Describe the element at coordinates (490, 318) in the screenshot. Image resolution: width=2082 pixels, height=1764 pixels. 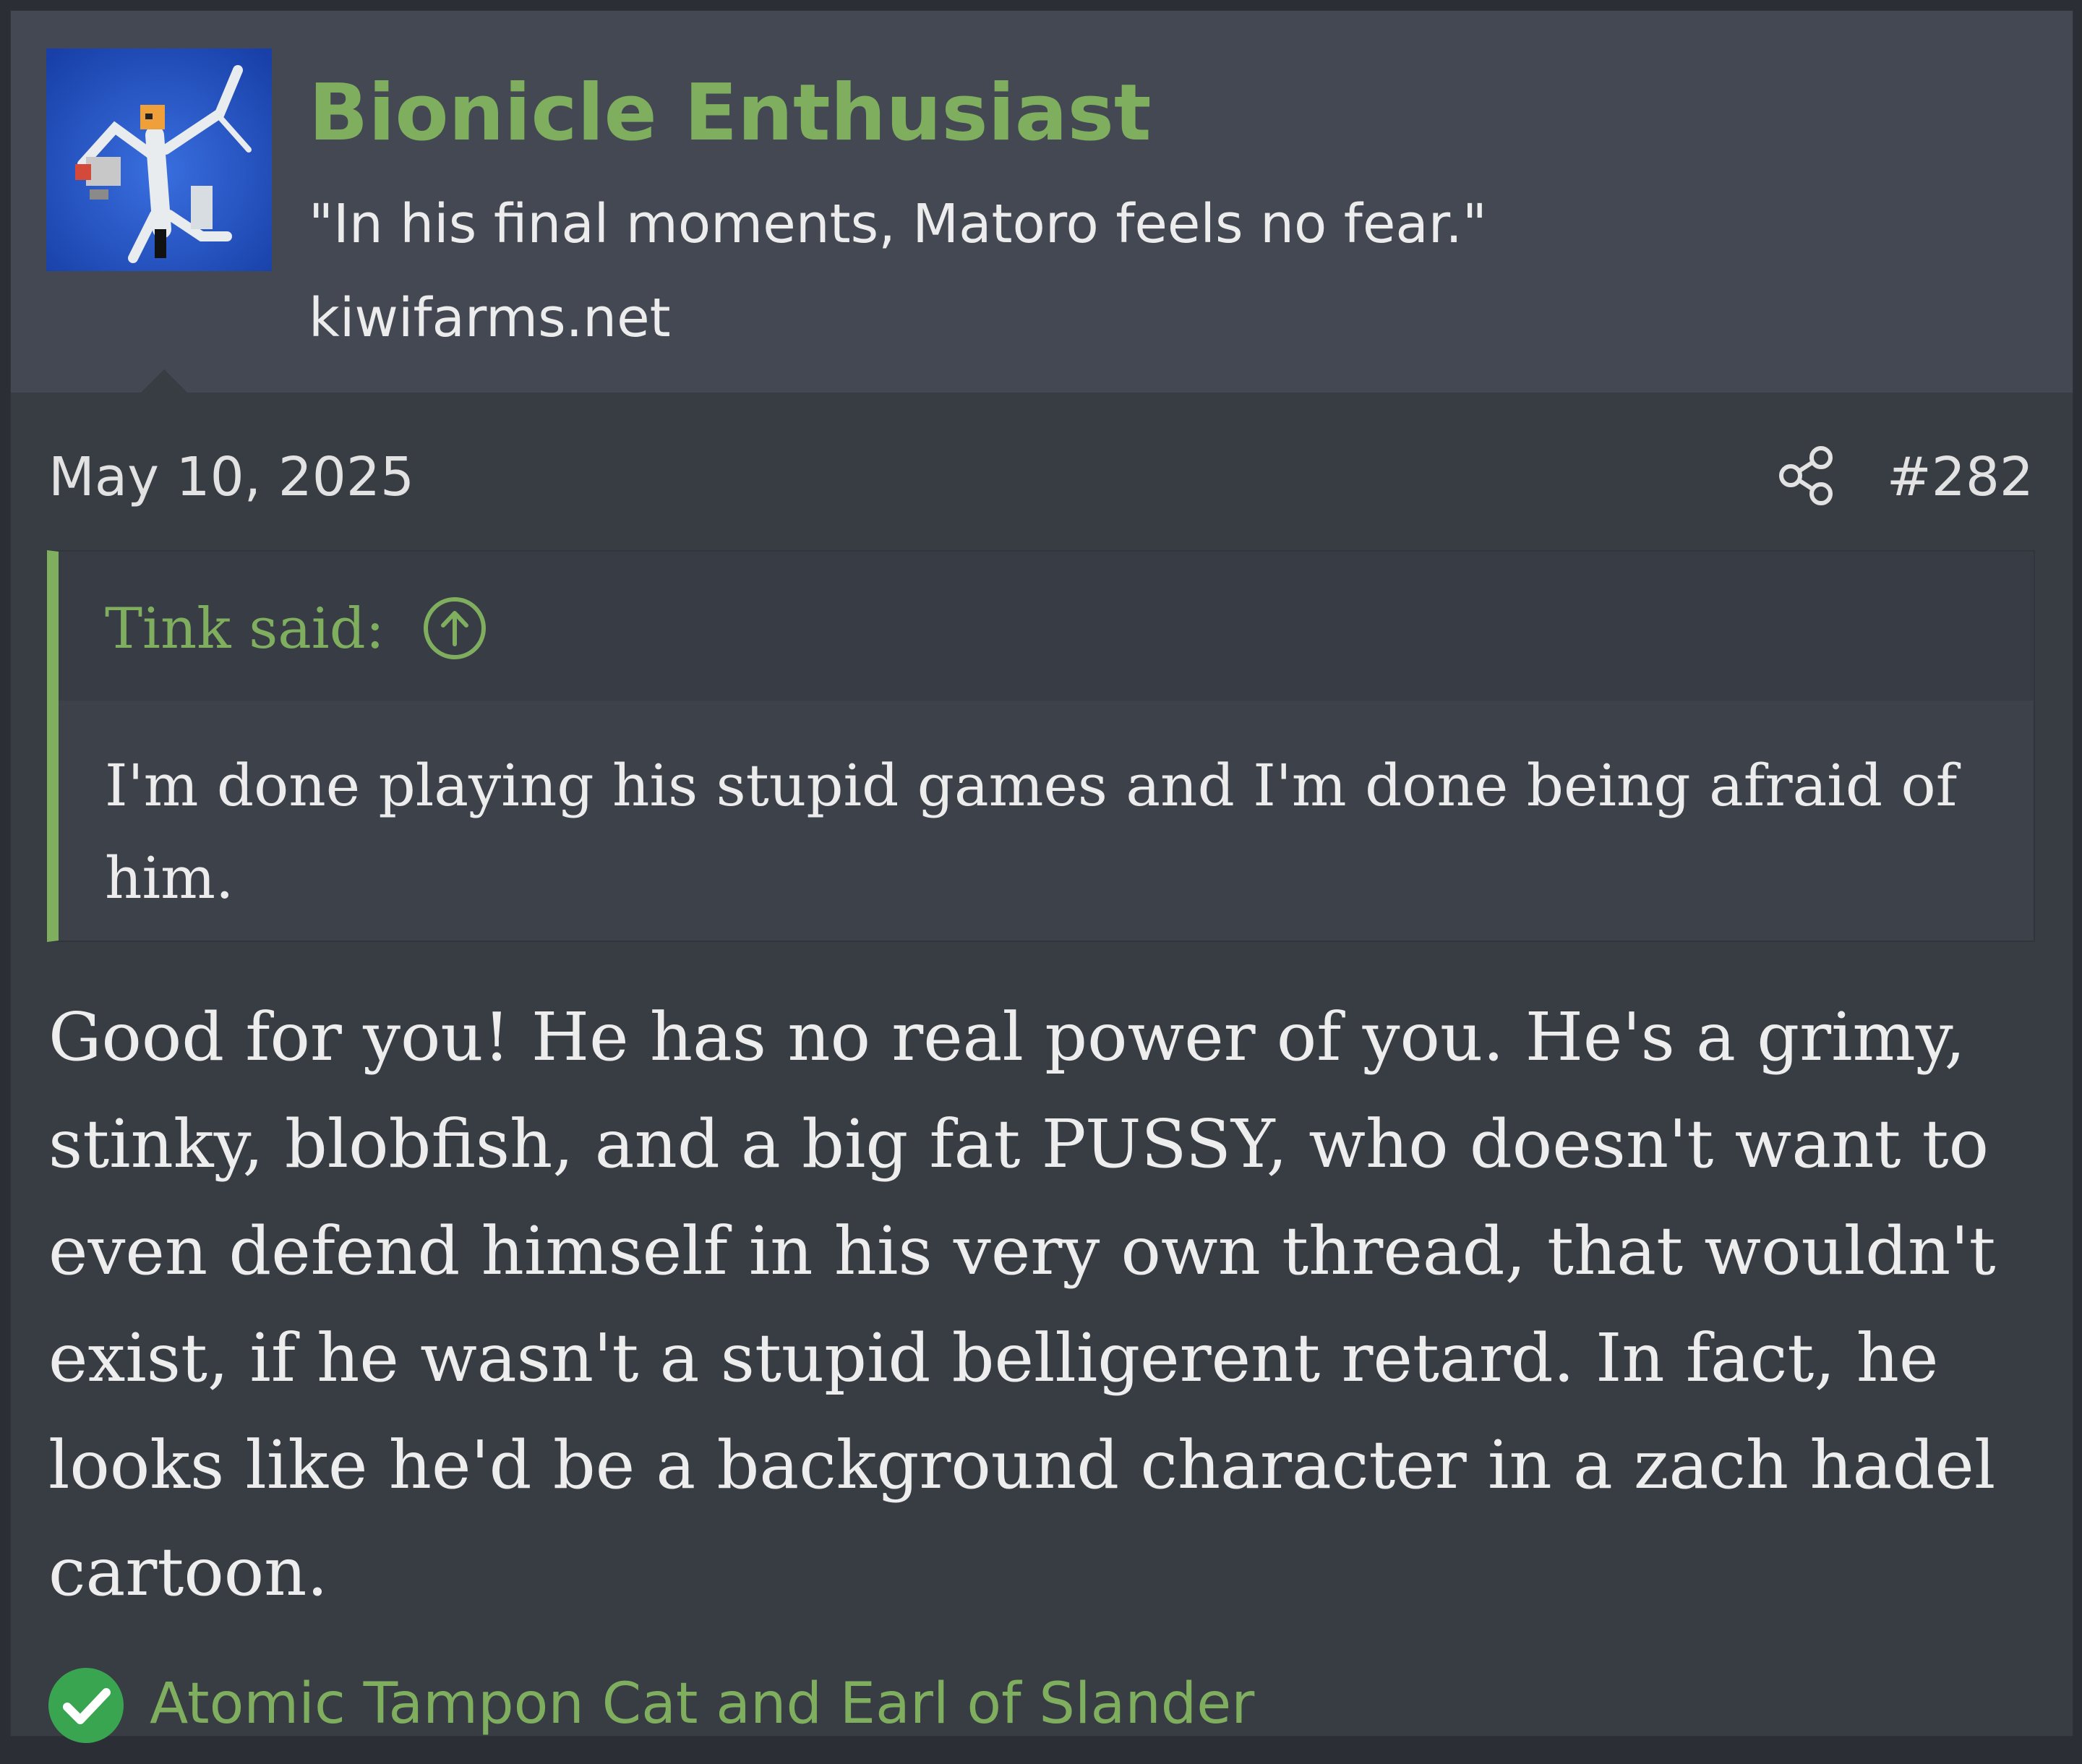
I see `user-domain: kiwifarms.net` at that location.